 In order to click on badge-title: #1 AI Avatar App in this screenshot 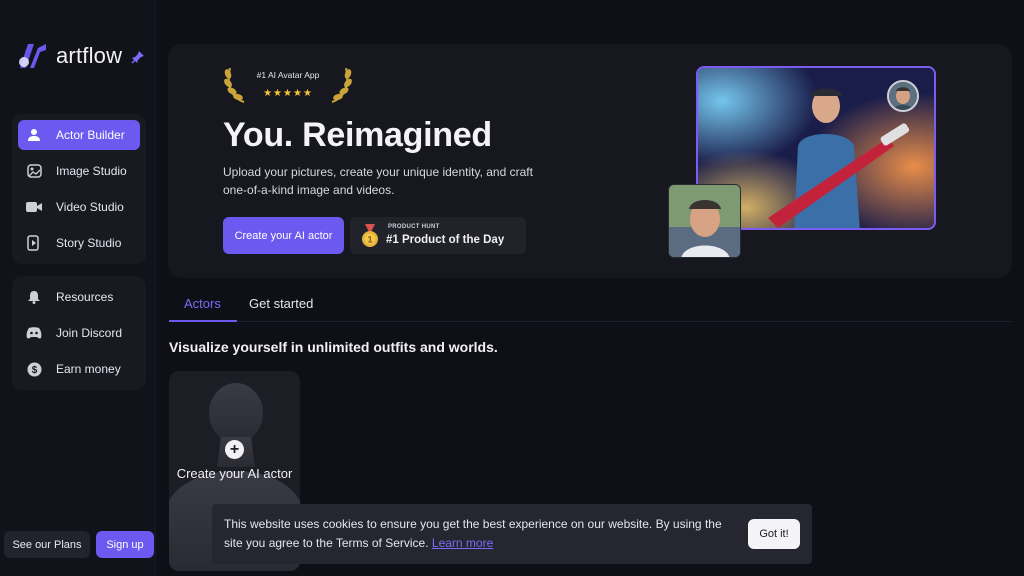, I will do `click(288, 75)`.